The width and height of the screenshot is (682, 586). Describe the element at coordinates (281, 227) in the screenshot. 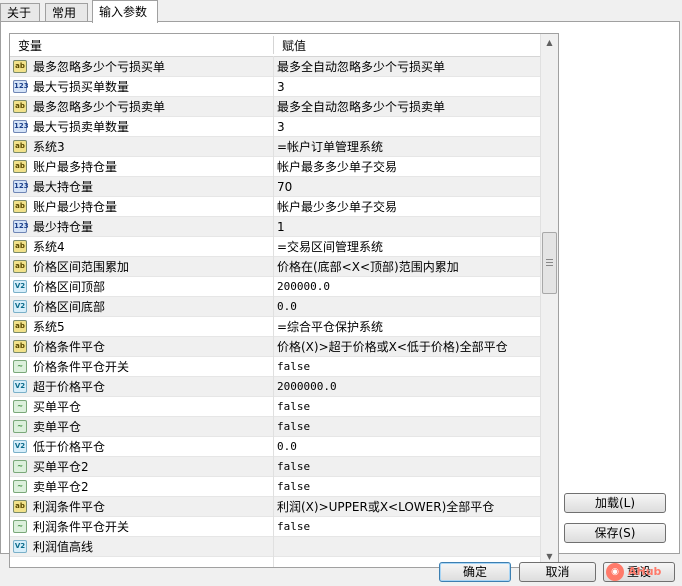

I see `parameter-value: 1` at that location.